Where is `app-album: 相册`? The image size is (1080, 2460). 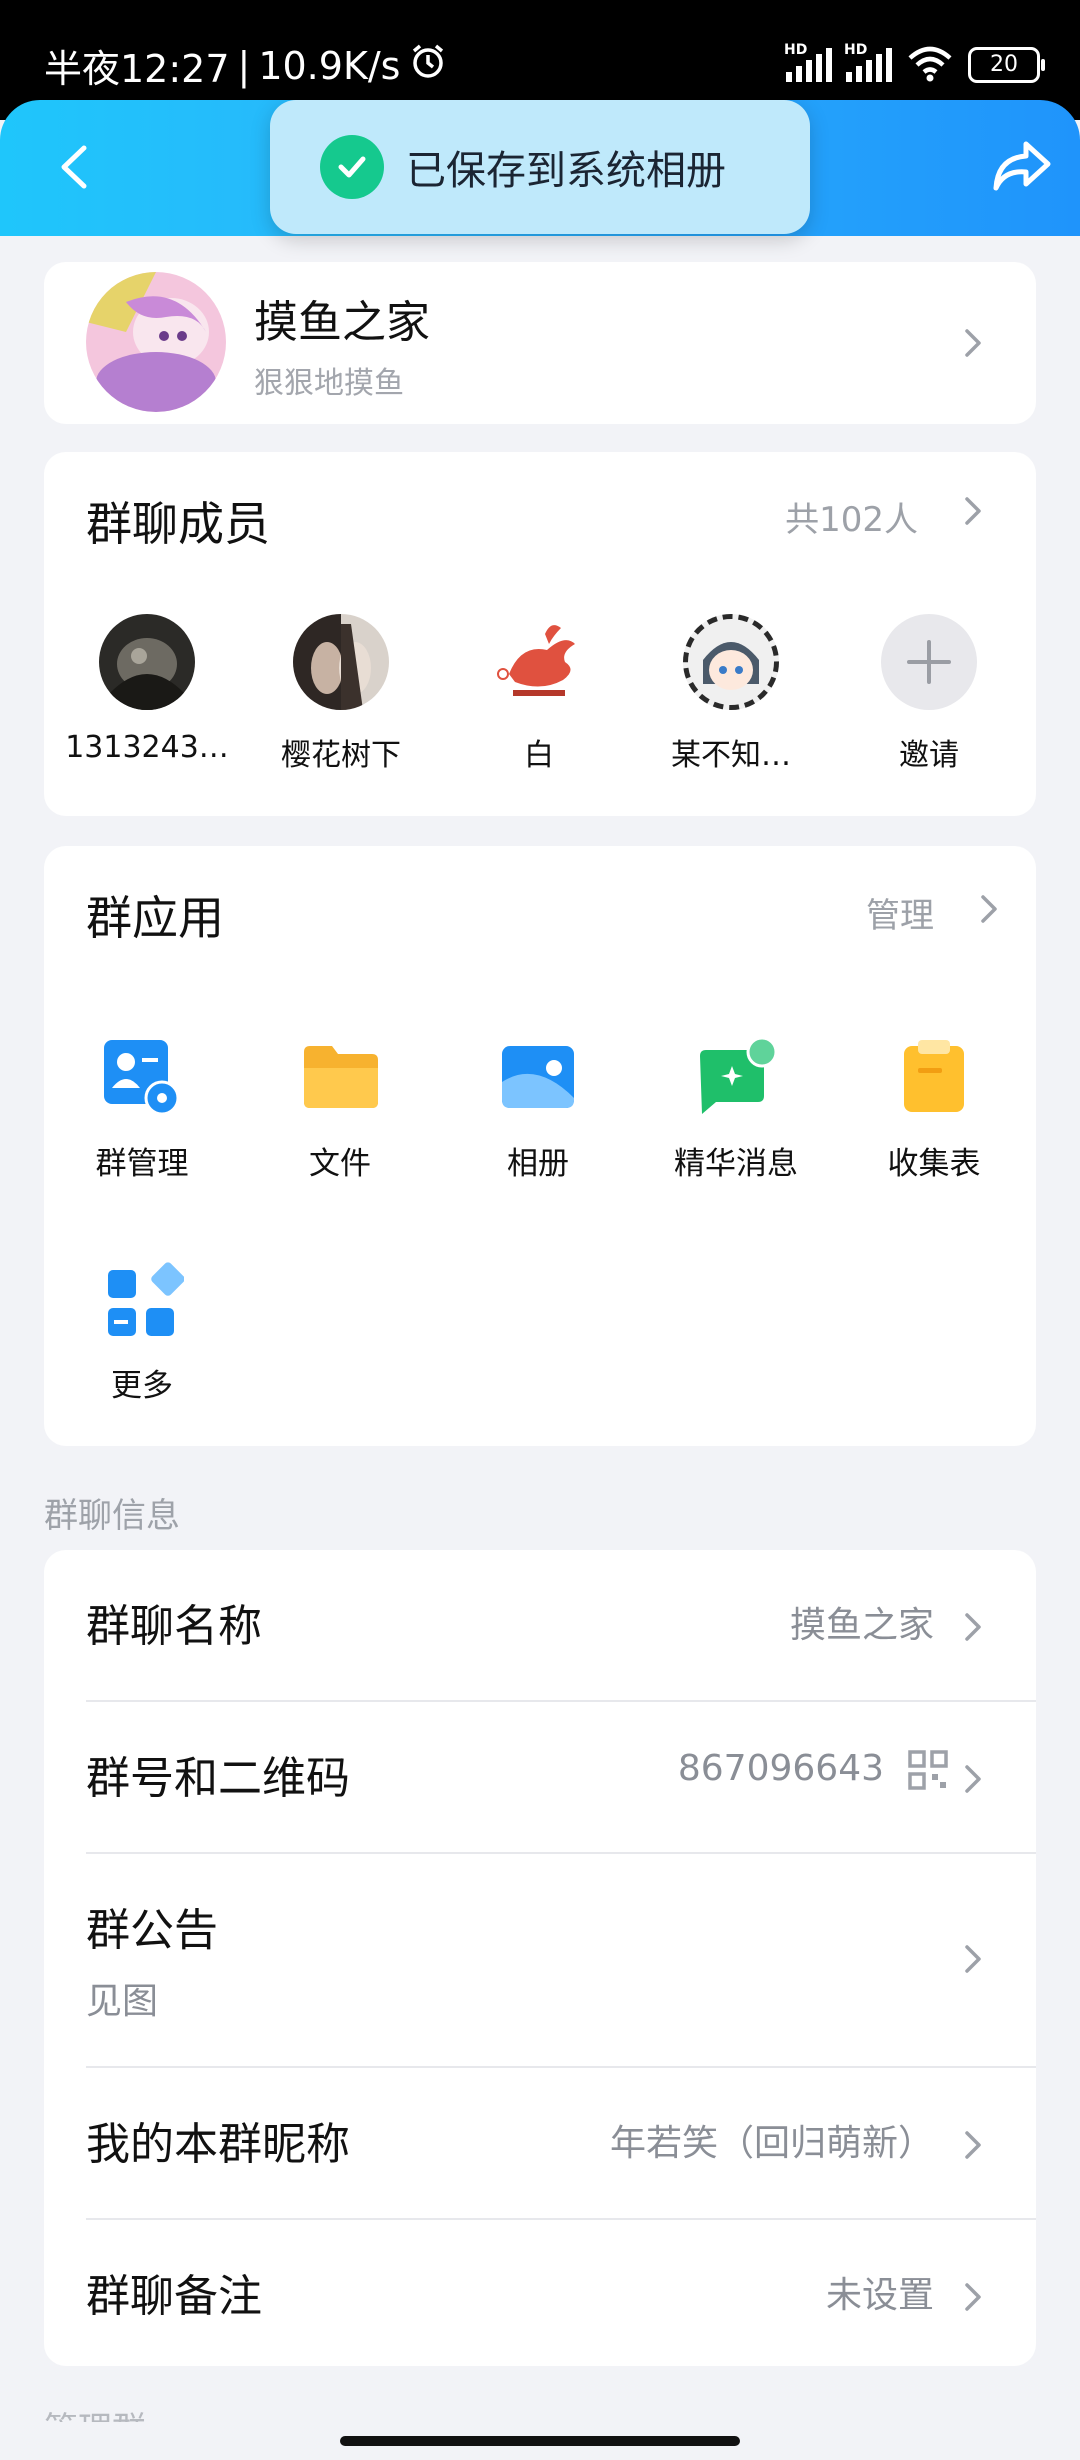
app-album: 相册 is located at coordinates (538, 1109).